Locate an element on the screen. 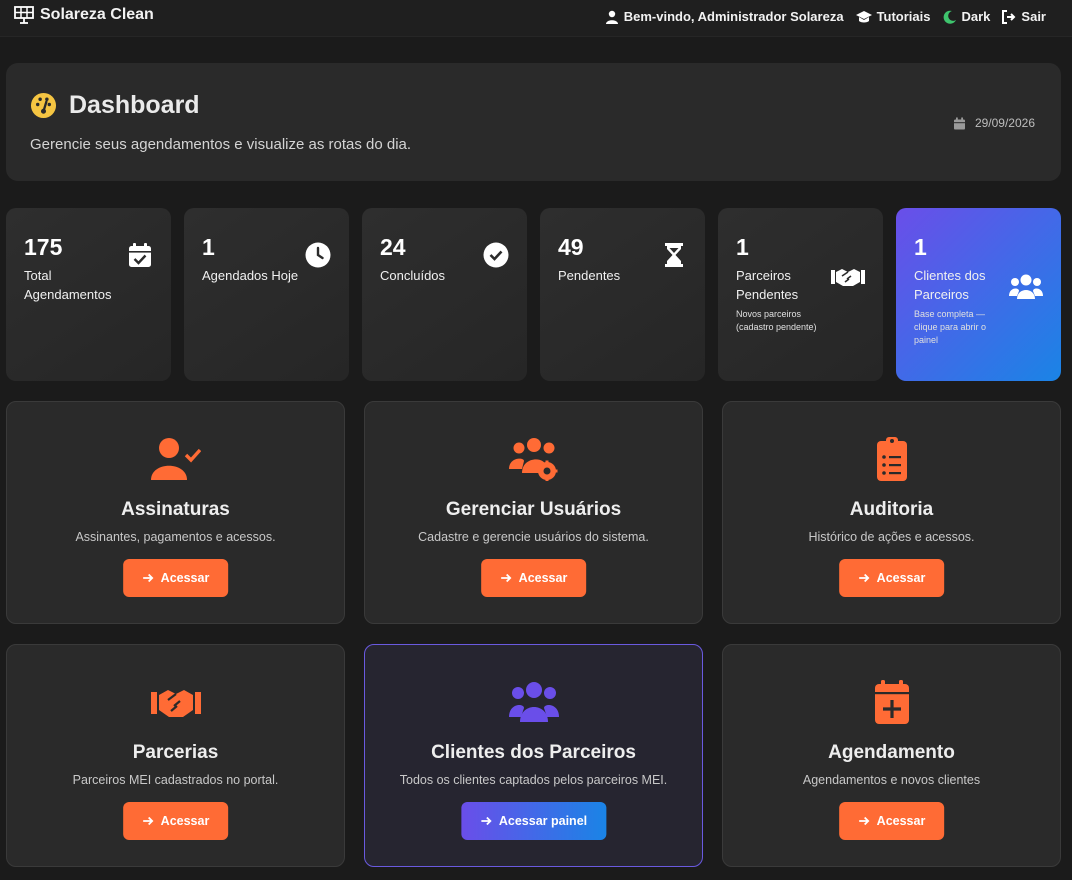 The image size is (1072, 880). card-title: Parcerias is located at coordinates (175, 752).